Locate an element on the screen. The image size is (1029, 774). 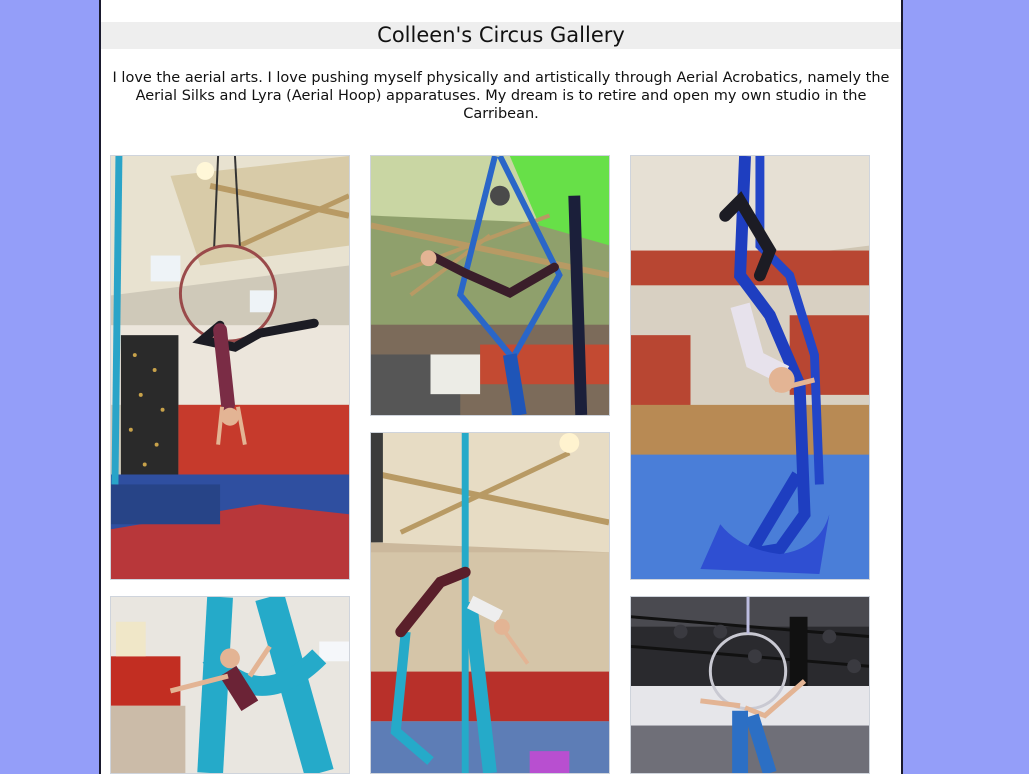
gallery-photo-silks-green is located at coordinates (490, 285).